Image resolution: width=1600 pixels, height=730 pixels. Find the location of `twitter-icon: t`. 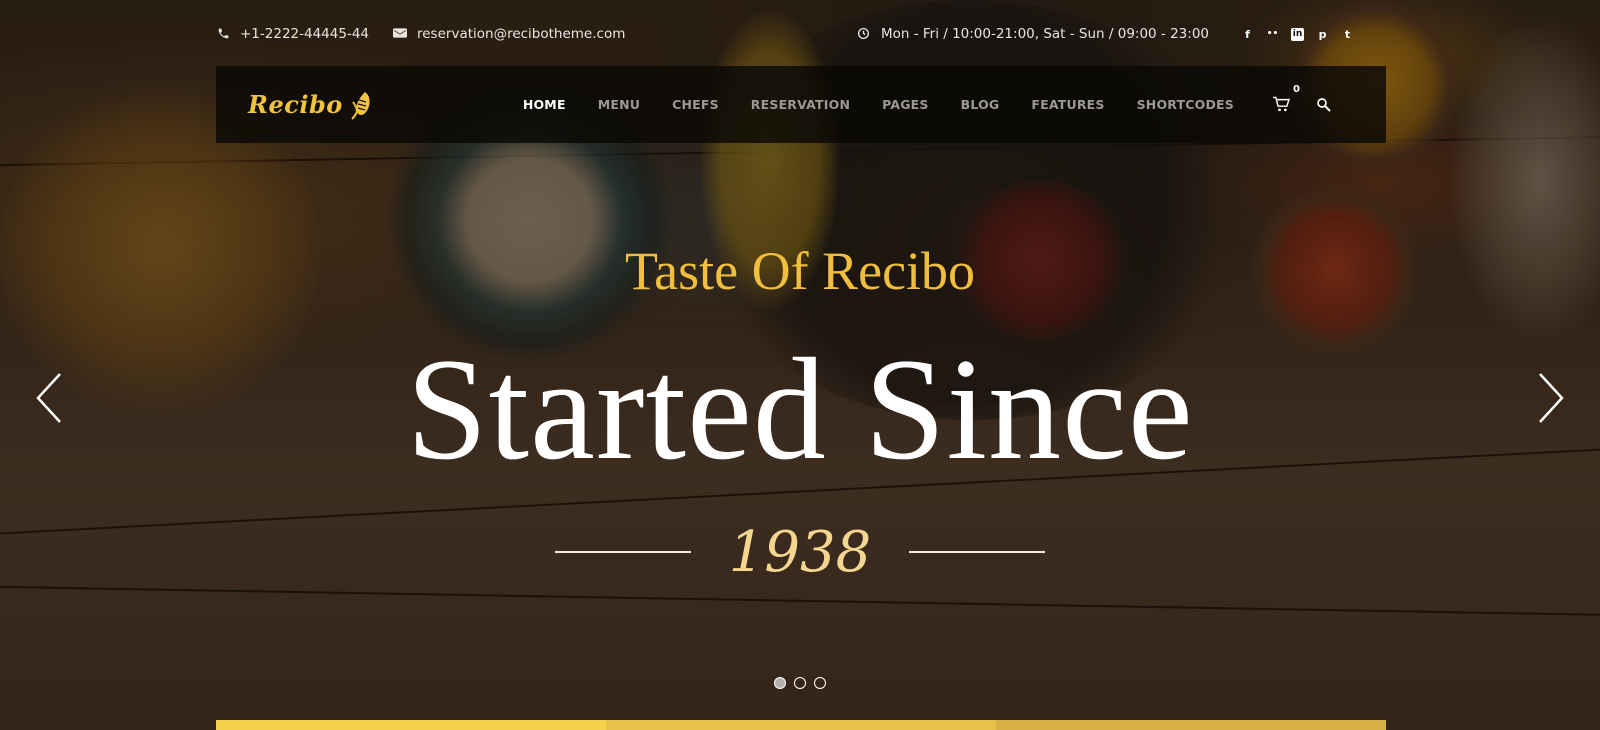

twitter-icon: t is located at coordinates (1347, 34).